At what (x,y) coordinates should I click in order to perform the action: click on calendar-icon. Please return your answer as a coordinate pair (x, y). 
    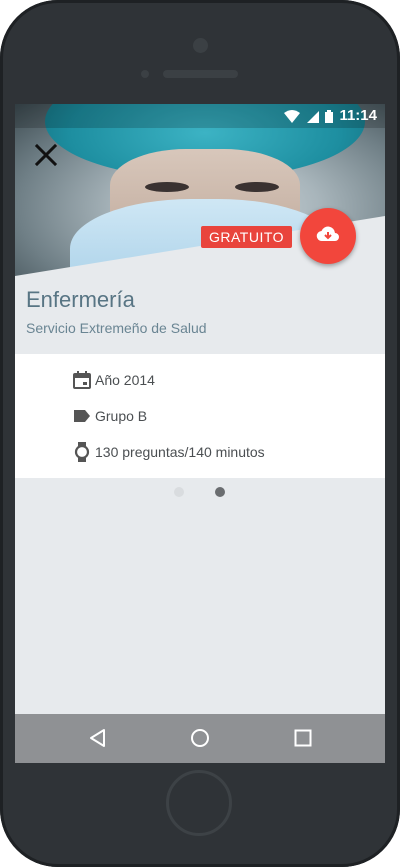
    Looking at the image, I should click on (82, 380).